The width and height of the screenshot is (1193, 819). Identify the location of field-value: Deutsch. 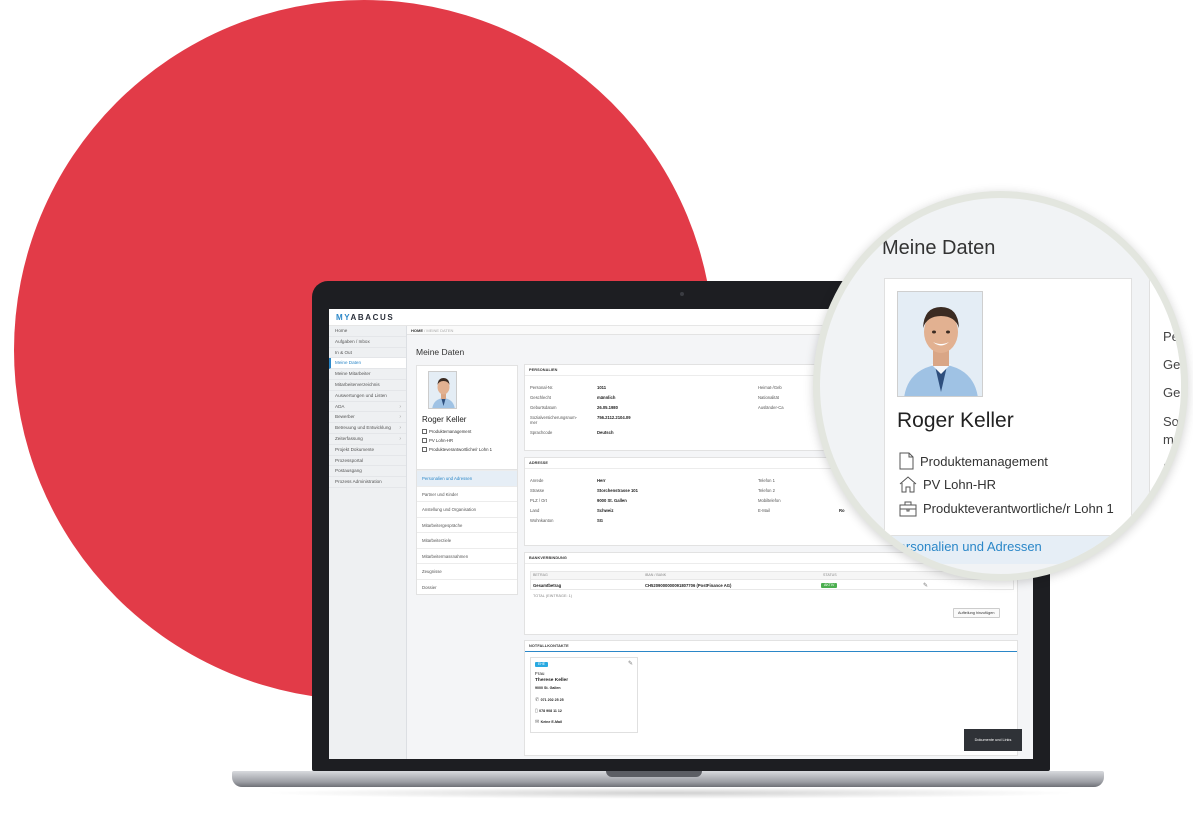
(605, 432).